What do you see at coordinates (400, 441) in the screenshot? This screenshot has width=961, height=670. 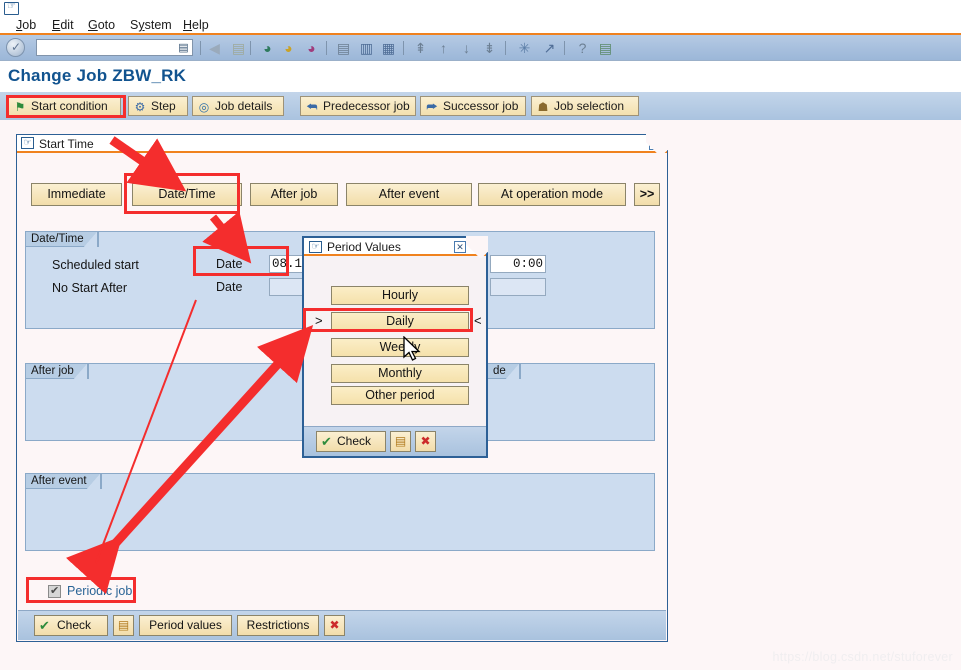 I see `dialog-save-button: ▤` at bounding box center [400, 441].